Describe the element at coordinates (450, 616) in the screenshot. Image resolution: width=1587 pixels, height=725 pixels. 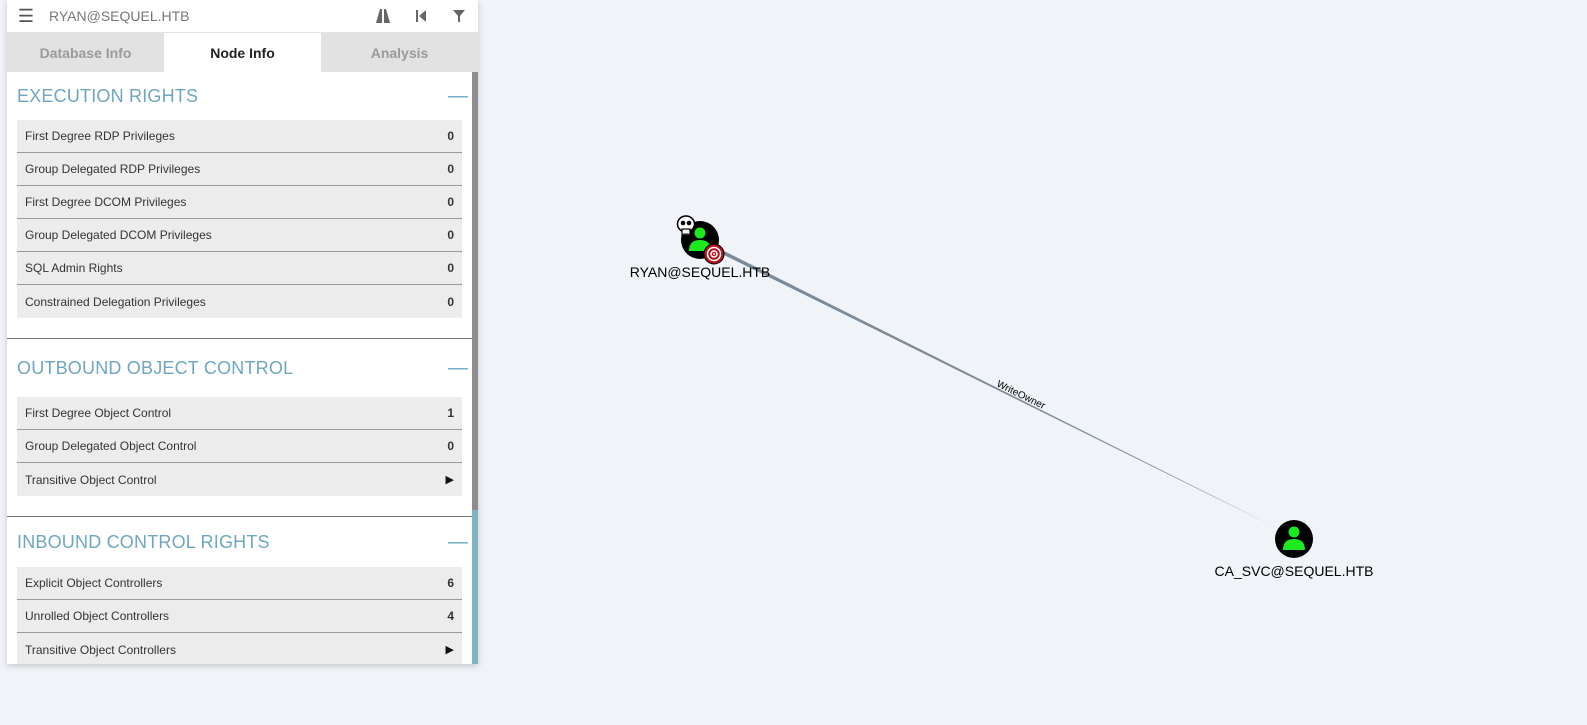
I see `row-value: 4` at that location.